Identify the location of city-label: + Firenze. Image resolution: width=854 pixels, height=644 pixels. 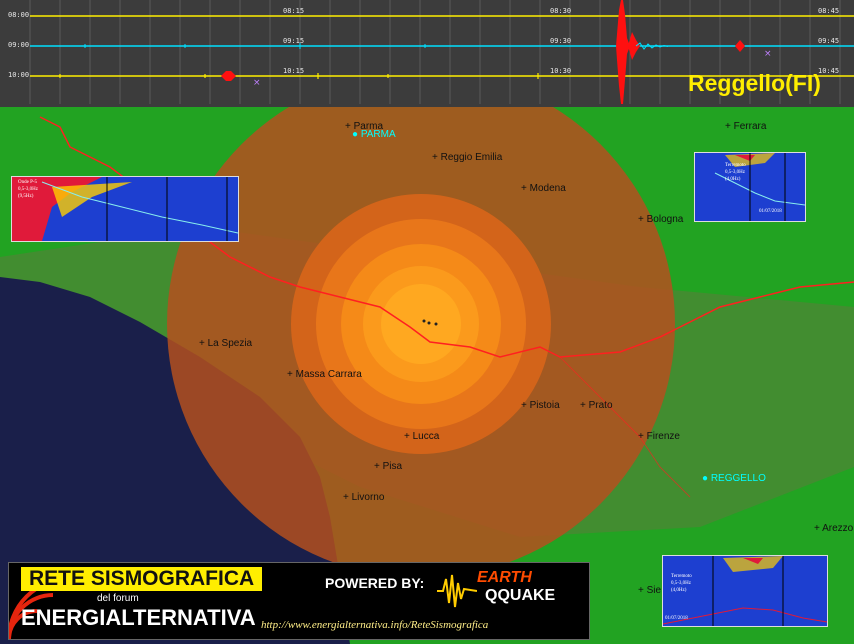
(659, 436).